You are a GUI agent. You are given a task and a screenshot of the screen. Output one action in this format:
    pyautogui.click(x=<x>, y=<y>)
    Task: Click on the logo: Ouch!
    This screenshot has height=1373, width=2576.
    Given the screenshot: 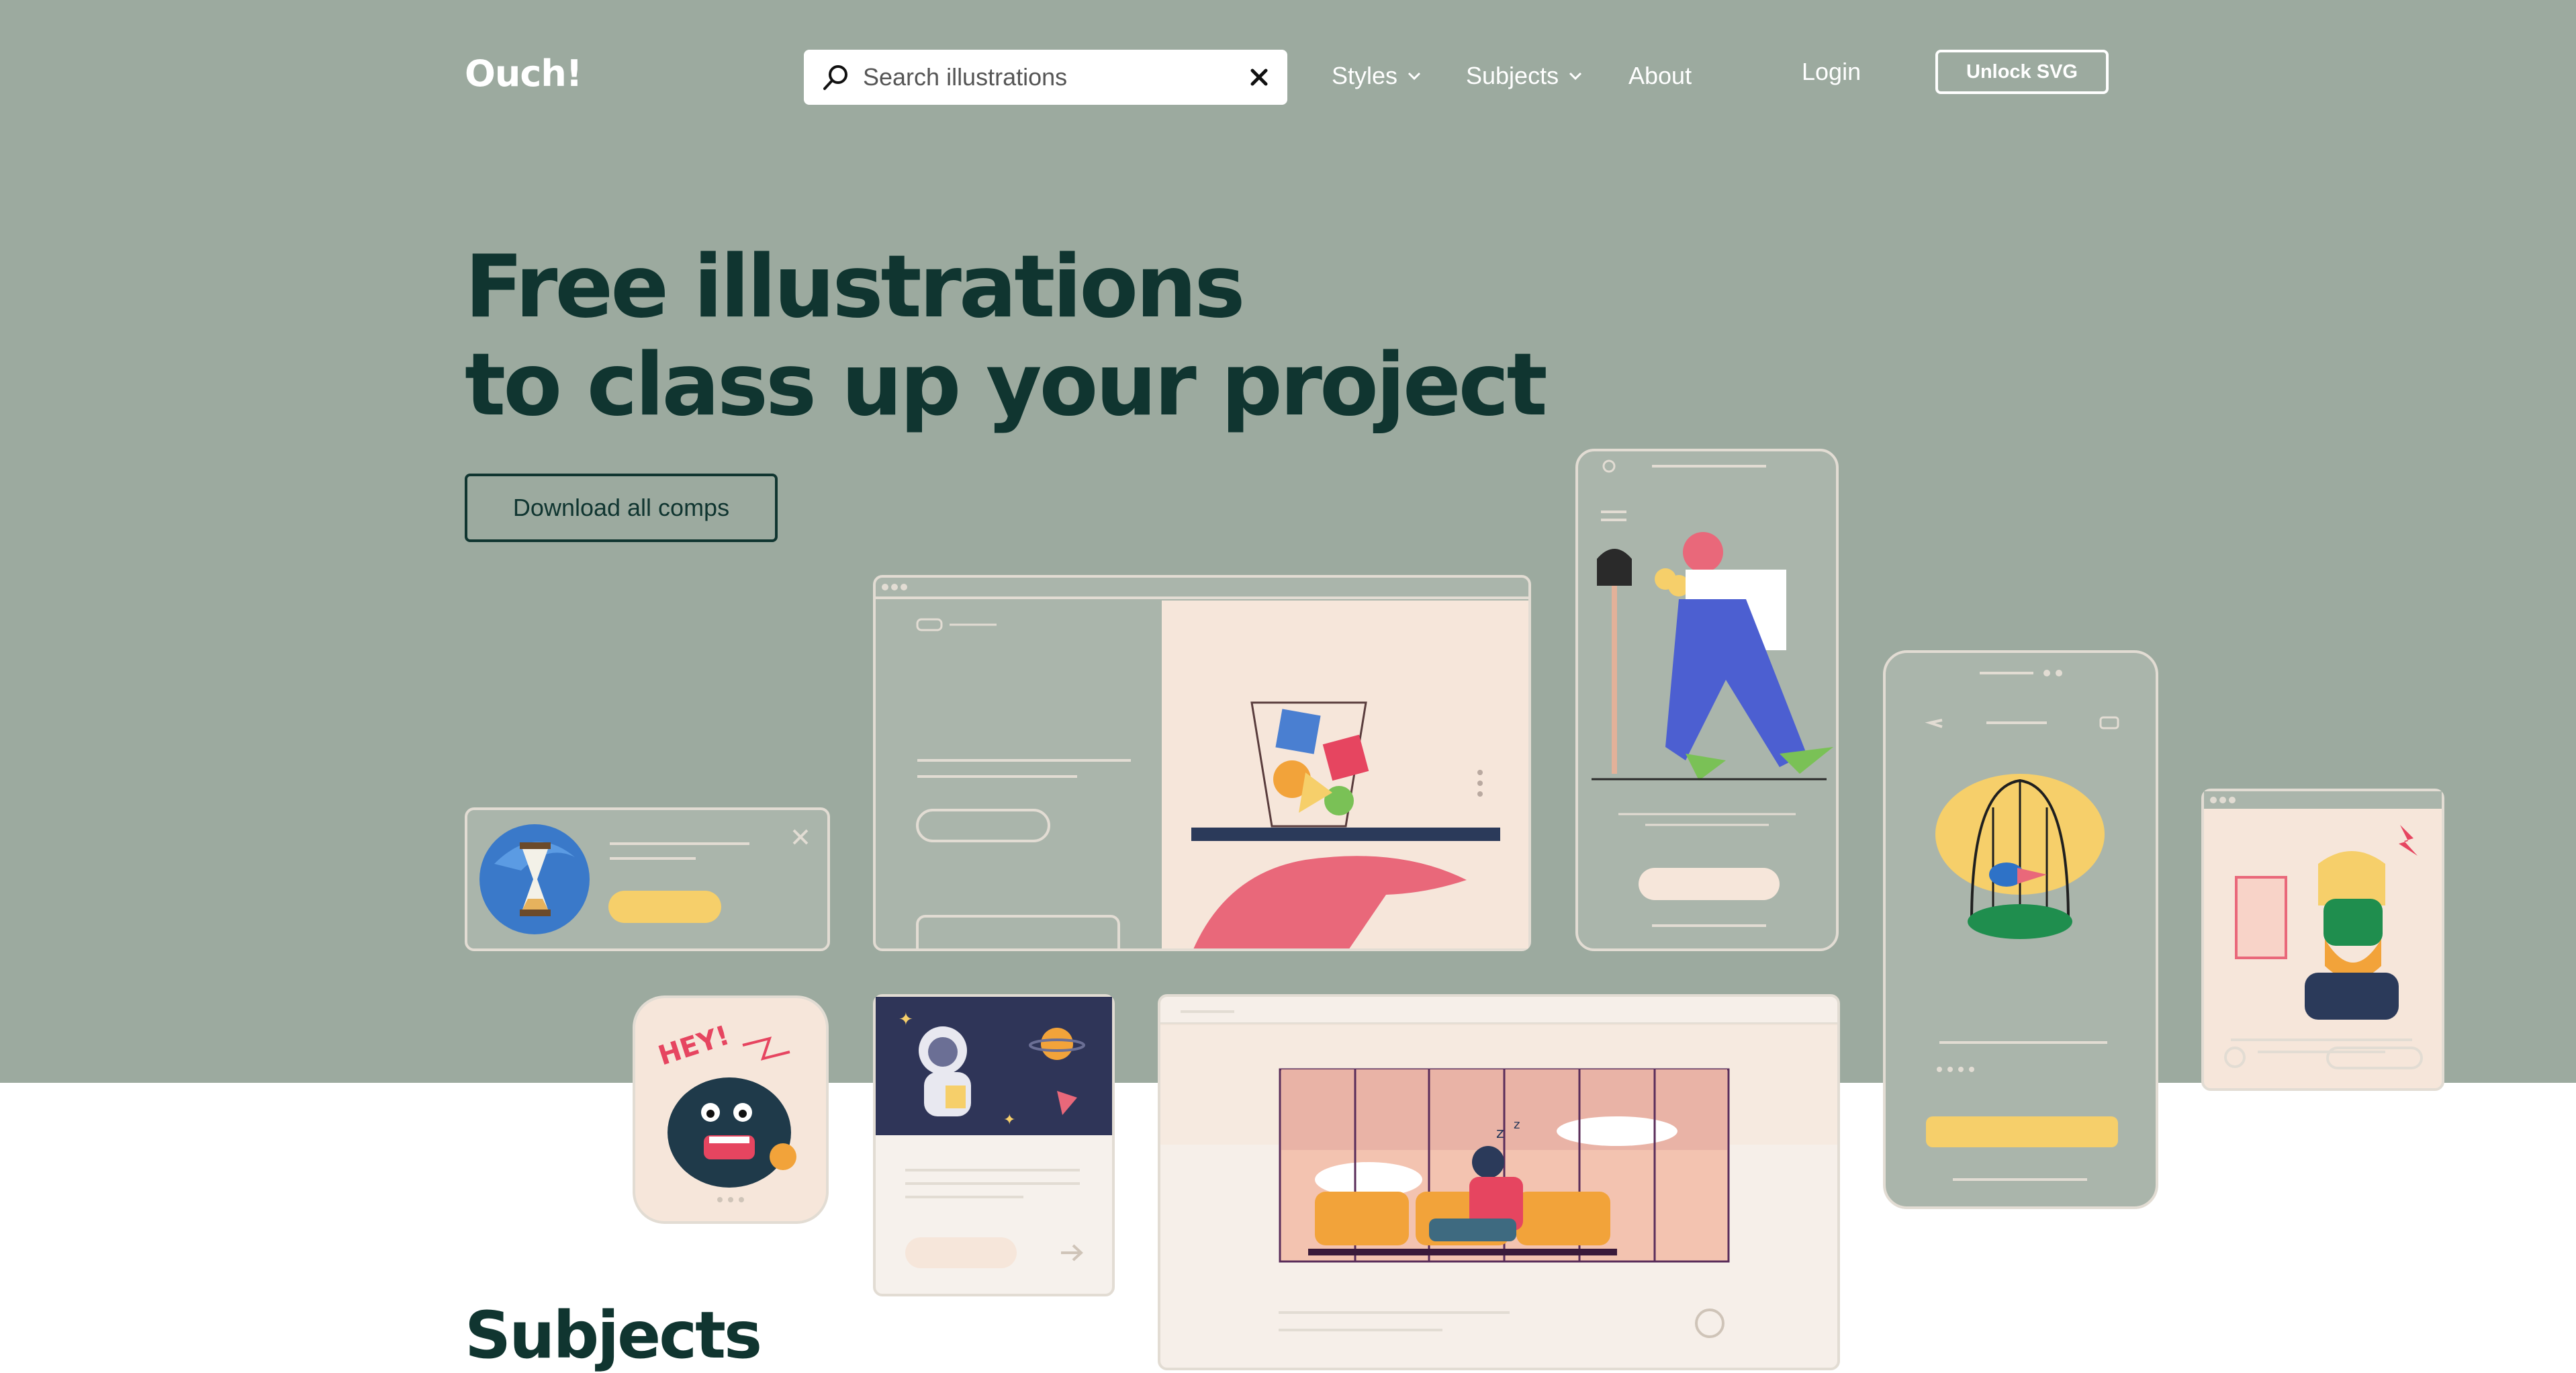 What is the action you would take?
    pyautogui.click(x=523, y=73)
    